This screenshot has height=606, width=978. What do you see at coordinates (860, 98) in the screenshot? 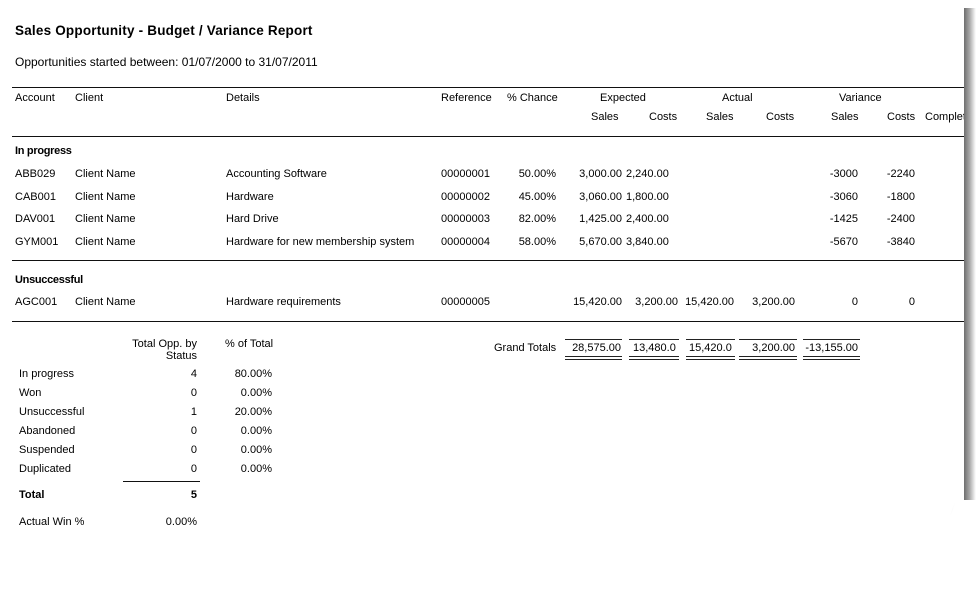
I see `col-header-variance: Variance` at bounding box center [860, 98].